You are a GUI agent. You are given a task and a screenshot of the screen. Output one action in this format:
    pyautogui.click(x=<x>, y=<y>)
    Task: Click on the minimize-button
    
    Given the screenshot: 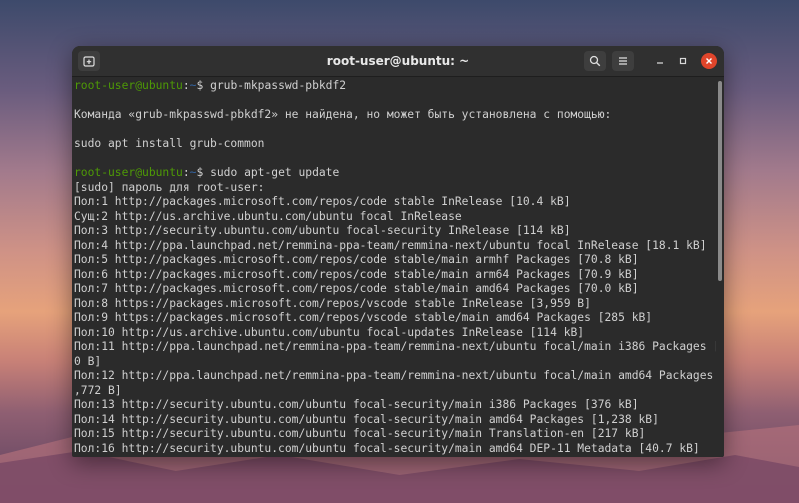 What is the action you would take?
    pyautogui.click(x=660, y=61)
    